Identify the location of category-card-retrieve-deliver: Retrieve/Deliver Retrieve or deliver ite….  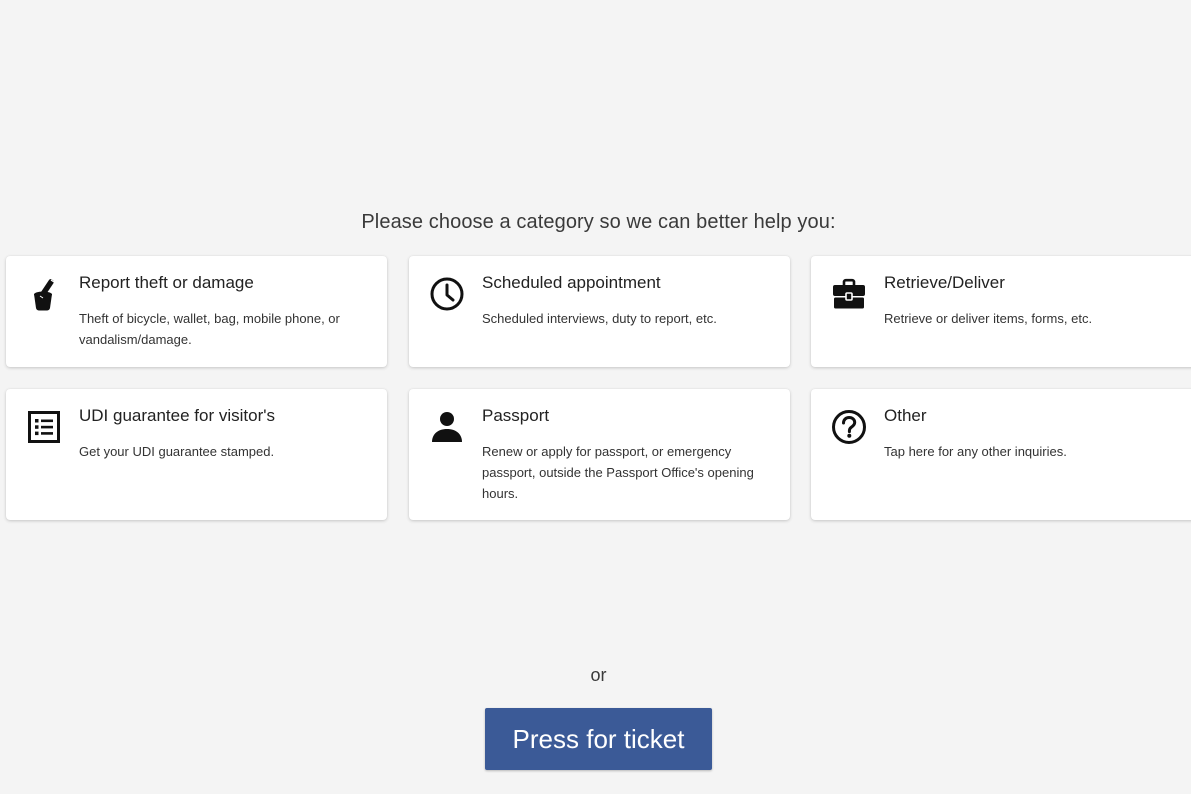
(1001, 311).